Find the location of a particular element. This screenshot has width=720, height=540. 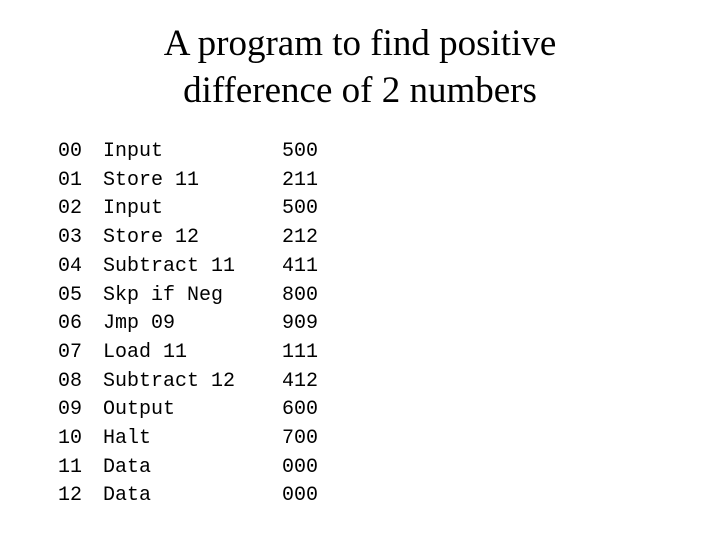

table-row: 08 Subtract 12 412 is located at coordinates (188, 382).